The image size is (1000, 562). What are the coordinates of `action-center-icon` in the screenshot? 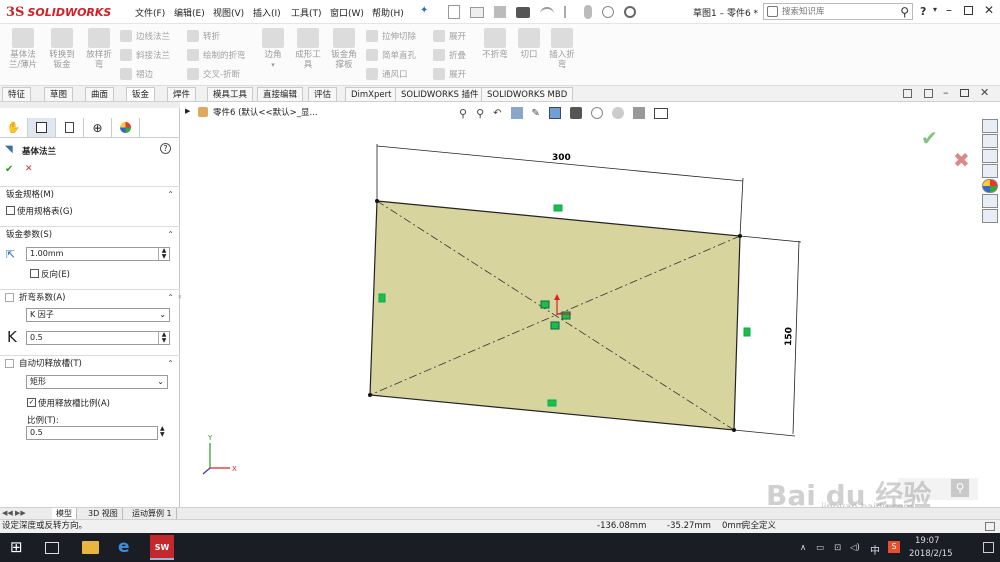 It's located at (988, 547).